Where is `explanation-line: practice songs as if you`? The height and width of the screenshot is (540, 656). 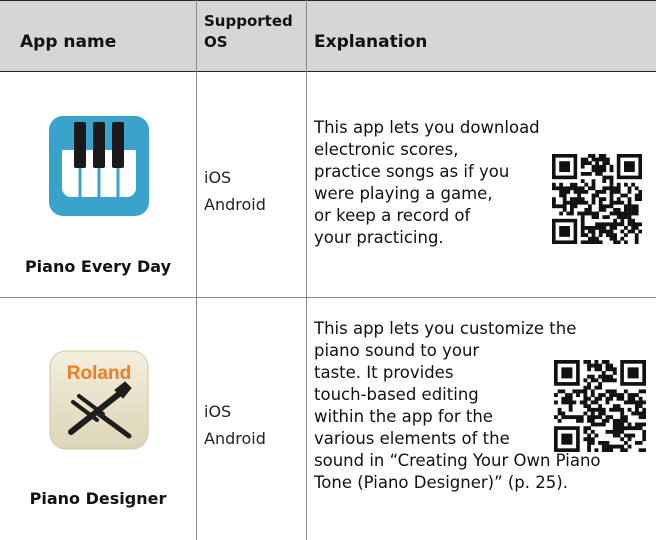
explanation-line: practice songs as if you is located at coordinates (412, 171).